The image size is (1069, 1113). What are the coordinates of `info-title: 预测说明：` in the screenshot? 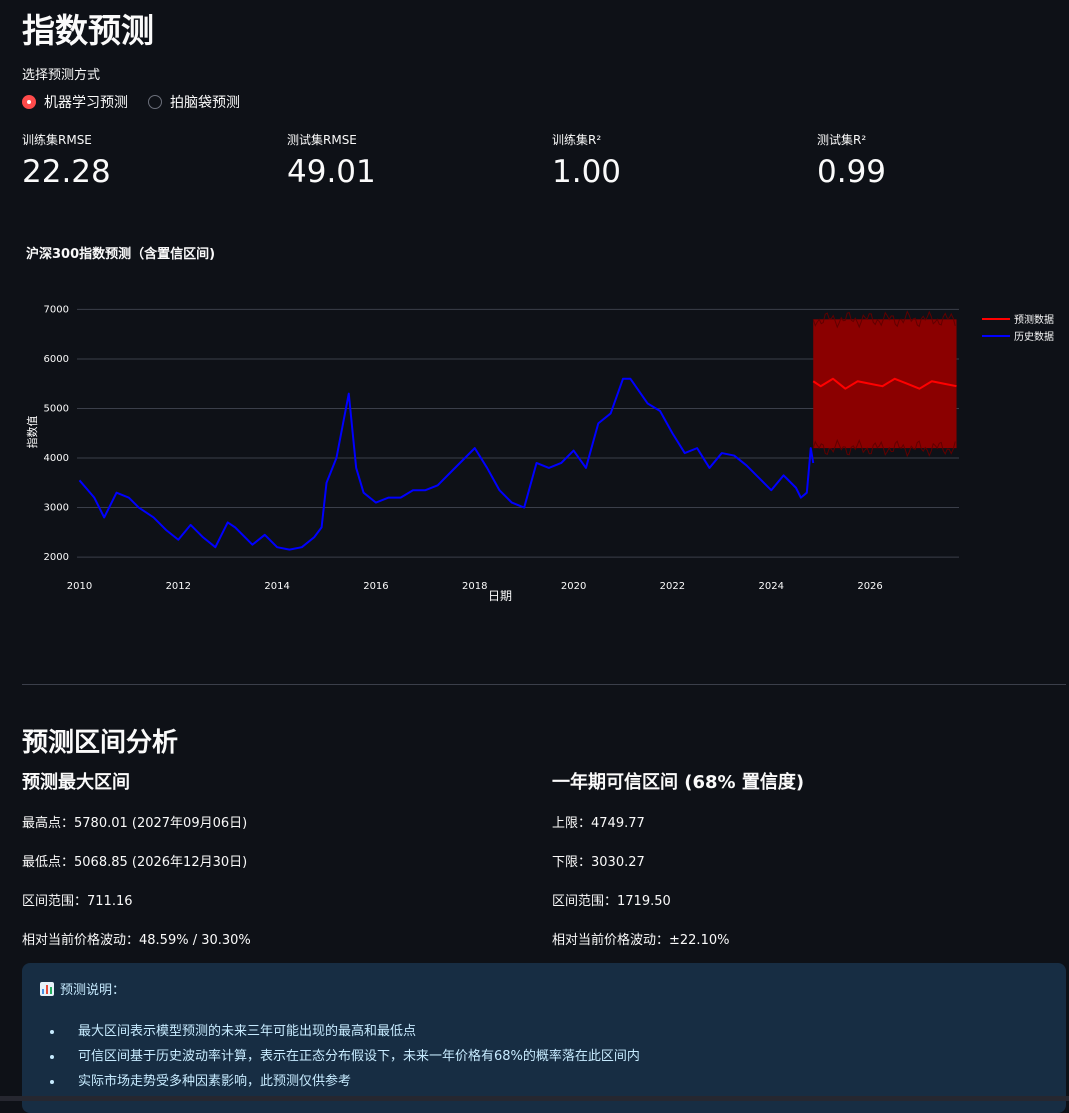 It's located at (93, 990).